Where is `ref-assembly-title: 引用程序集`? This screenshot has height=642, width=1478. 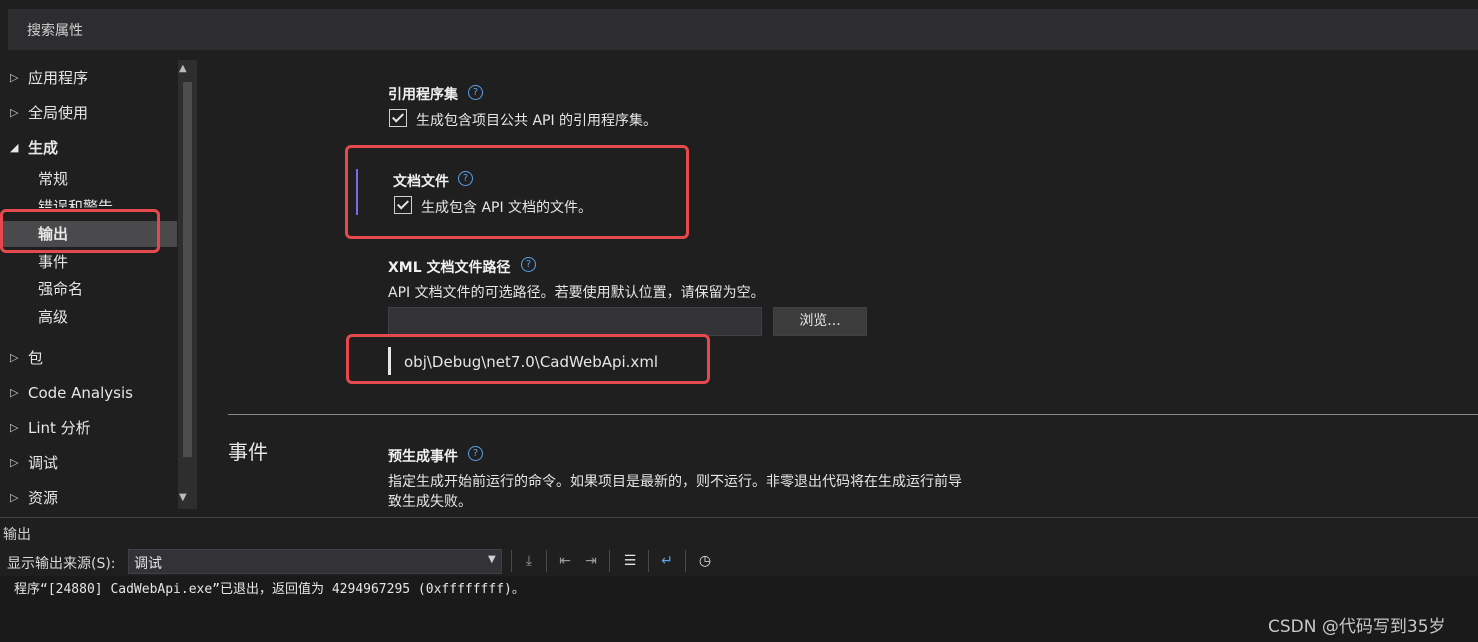
ref-assembly-title: 引用程序集 is located at coordinates (423, 95).